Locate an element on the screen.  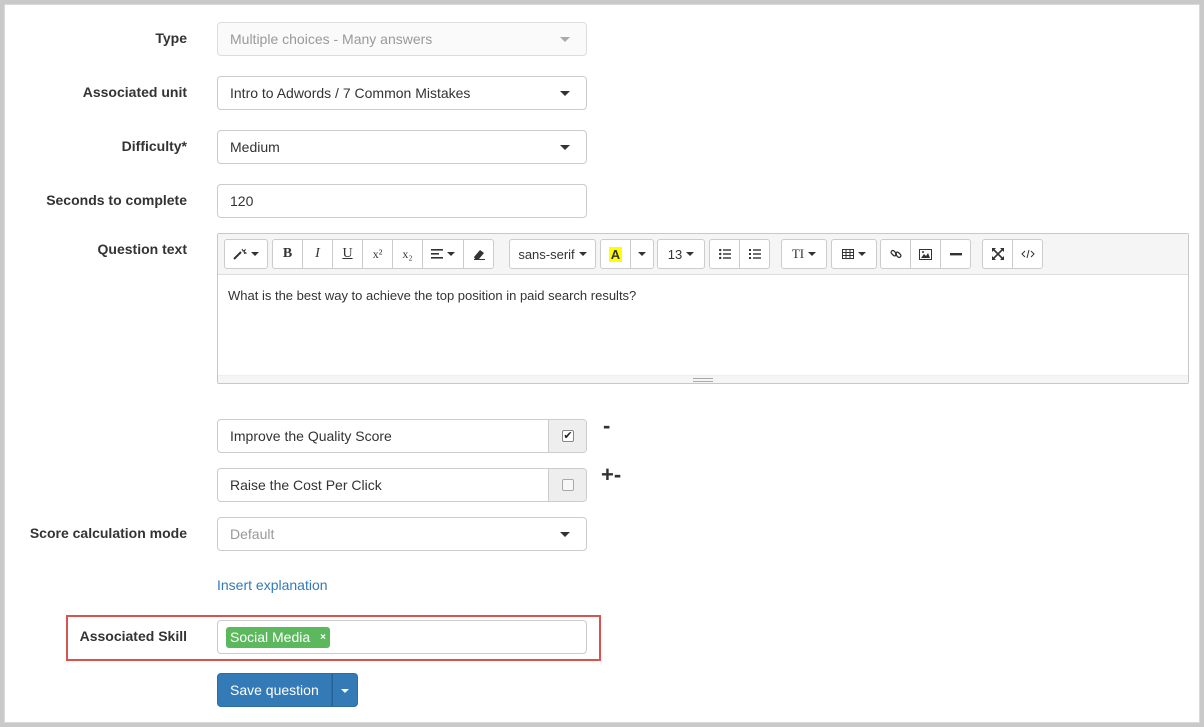
numbered-list-icon is located at coordinates (754, 254).